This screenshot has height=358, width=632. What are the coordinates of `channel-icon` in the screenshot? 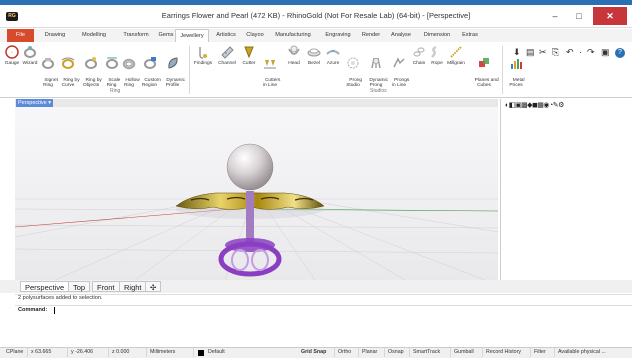 It's located at (227, 52).